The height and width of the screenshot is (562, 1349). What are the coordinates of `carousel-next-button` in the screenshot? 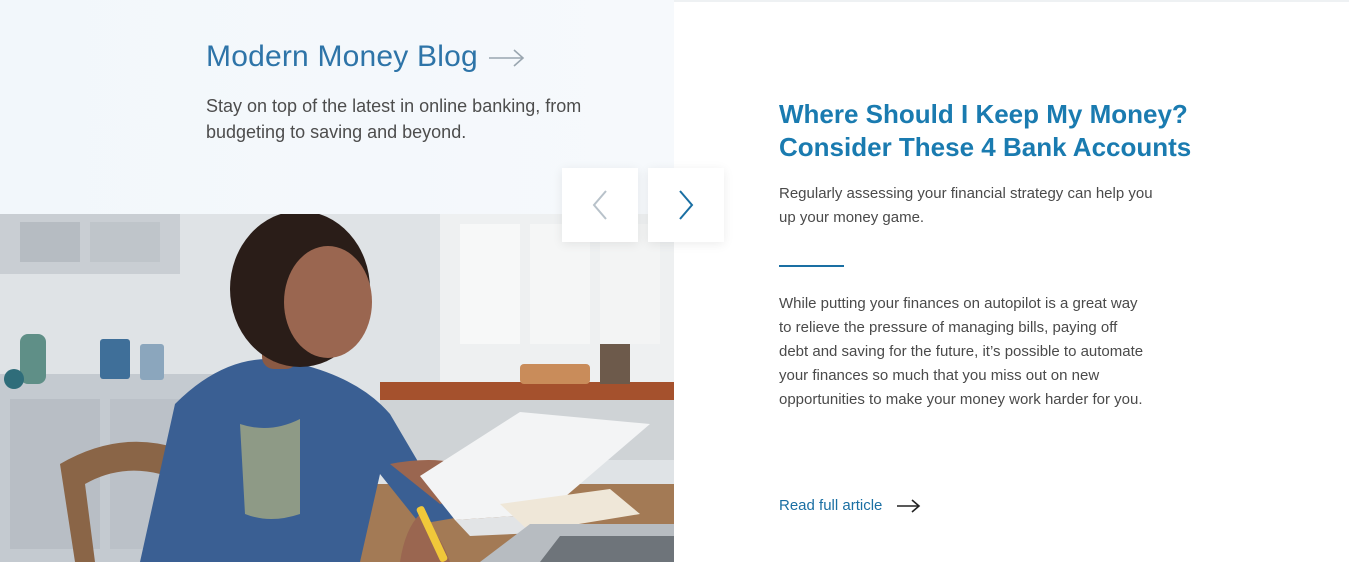 It's located at (686, 205).